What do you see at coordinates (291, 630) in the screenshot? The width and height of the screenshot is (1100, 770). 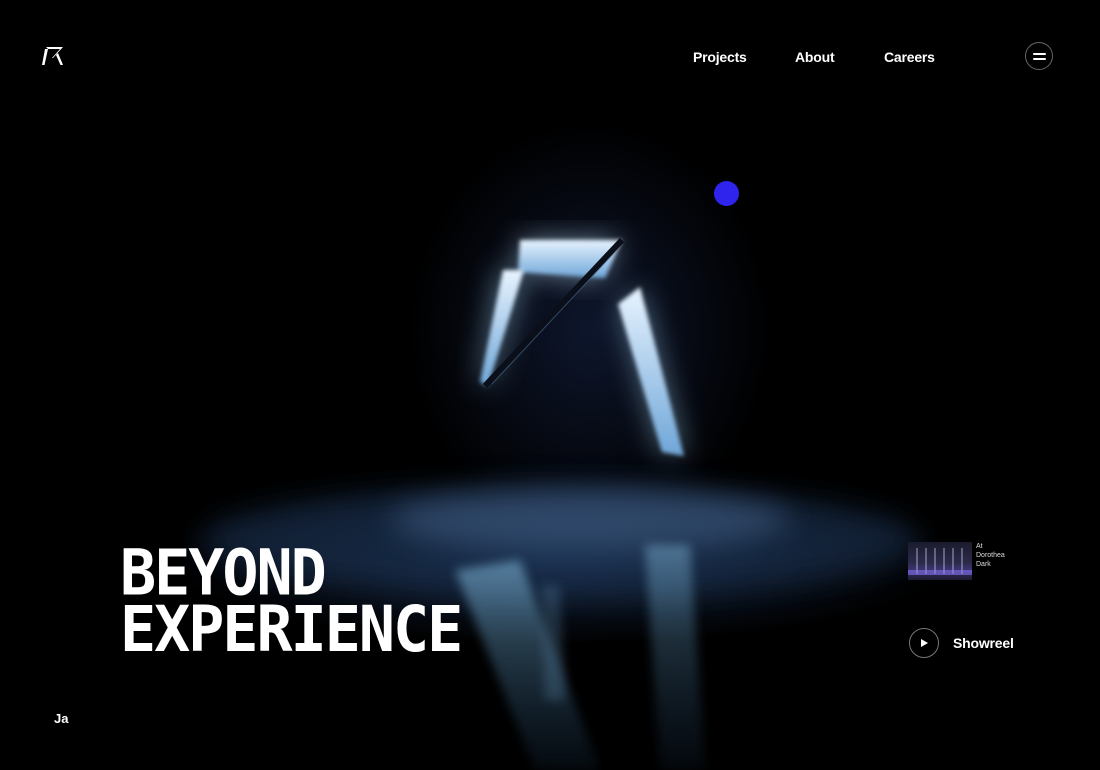 I see `hero-title-line-2: EXPERIENCE` at bounding box center [291, 630].